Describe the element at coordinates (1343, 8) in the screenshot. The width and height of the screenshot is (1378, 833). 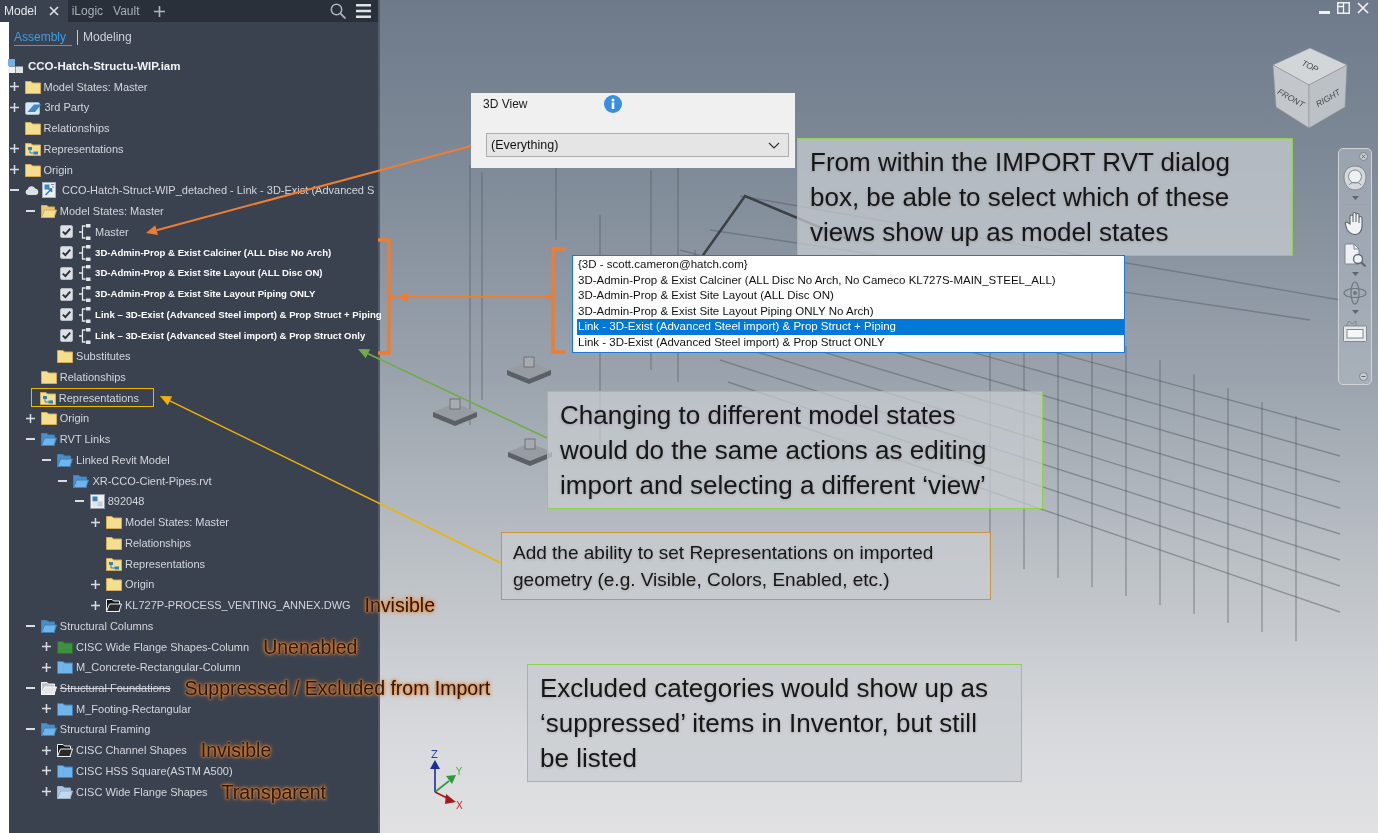
I see `restore-icon` at that location.